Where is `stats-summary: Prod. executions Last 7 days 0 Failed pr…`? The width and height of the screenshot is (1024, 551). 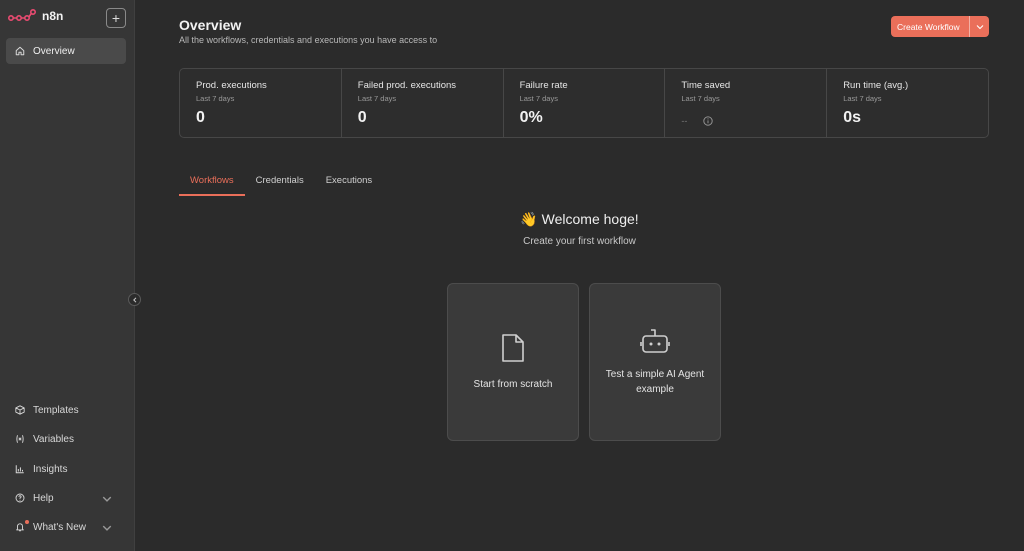
stats-summary: Prod. executions Last 7 days 0 Failed pr… is located at coordinates (584, 103).